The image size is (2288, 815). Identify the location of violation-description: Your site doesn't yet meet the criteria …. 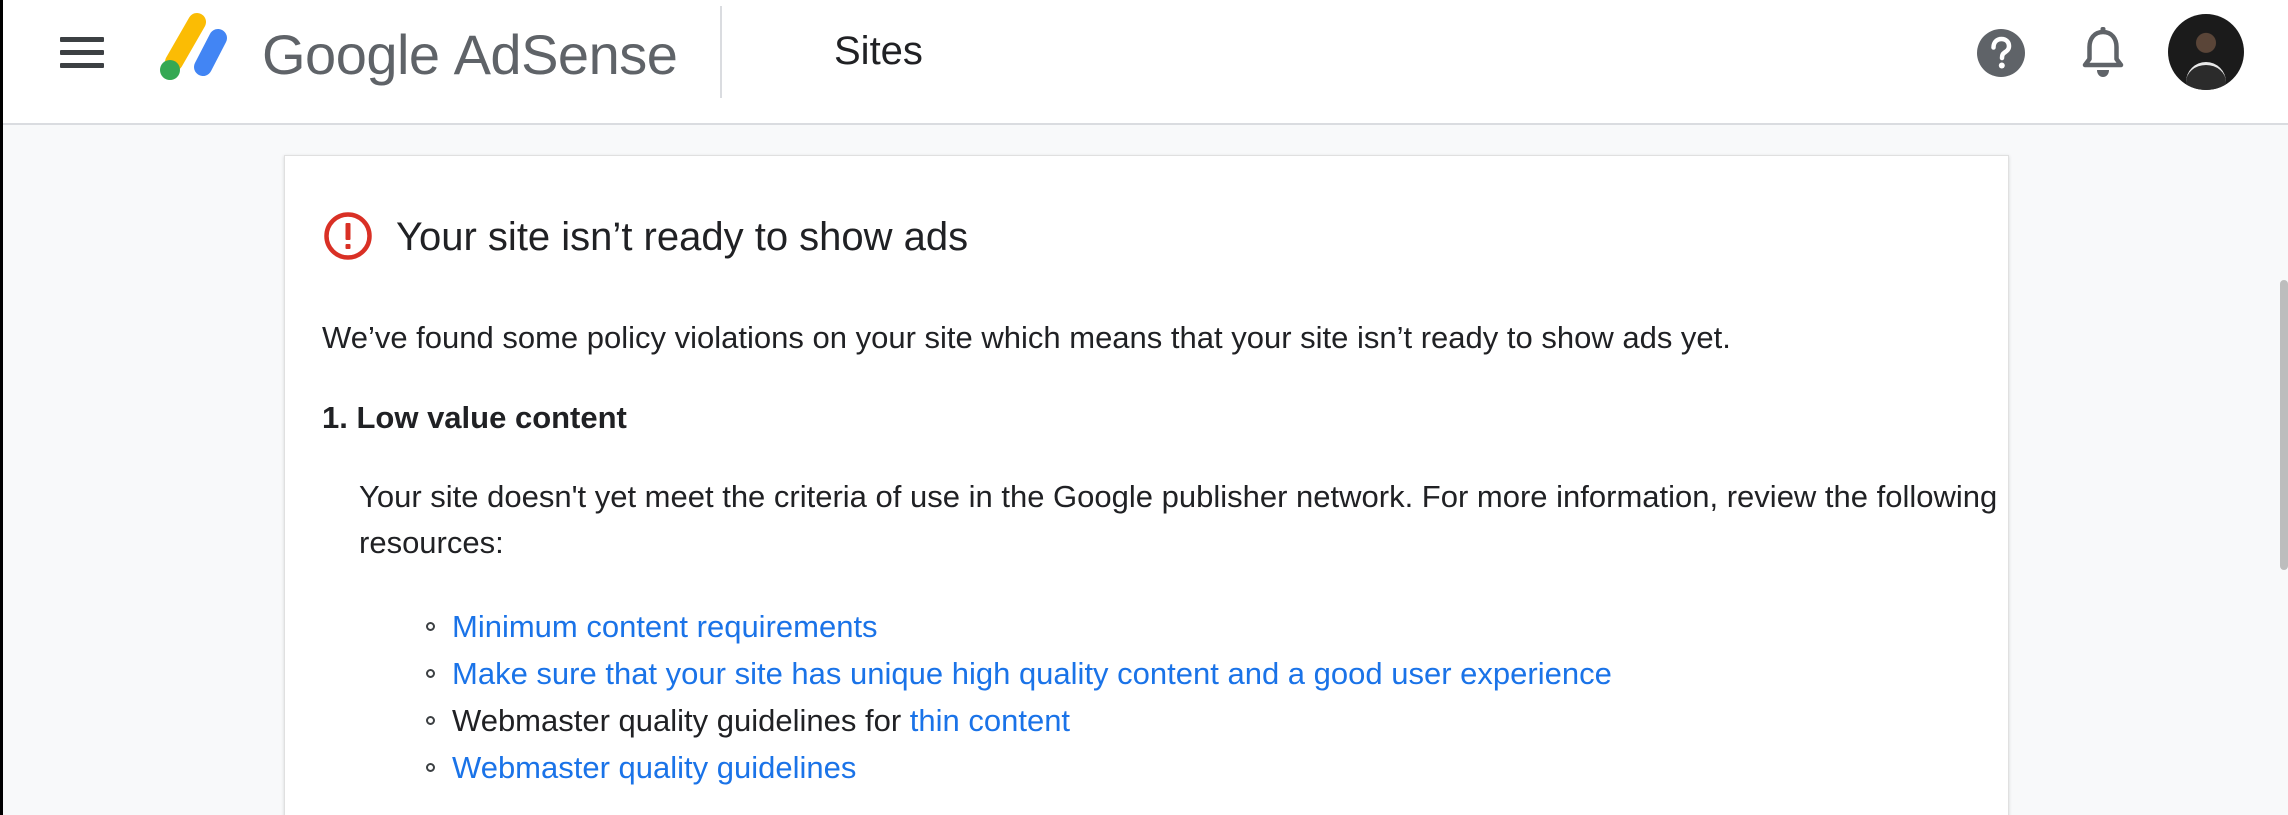
(1178, 519).